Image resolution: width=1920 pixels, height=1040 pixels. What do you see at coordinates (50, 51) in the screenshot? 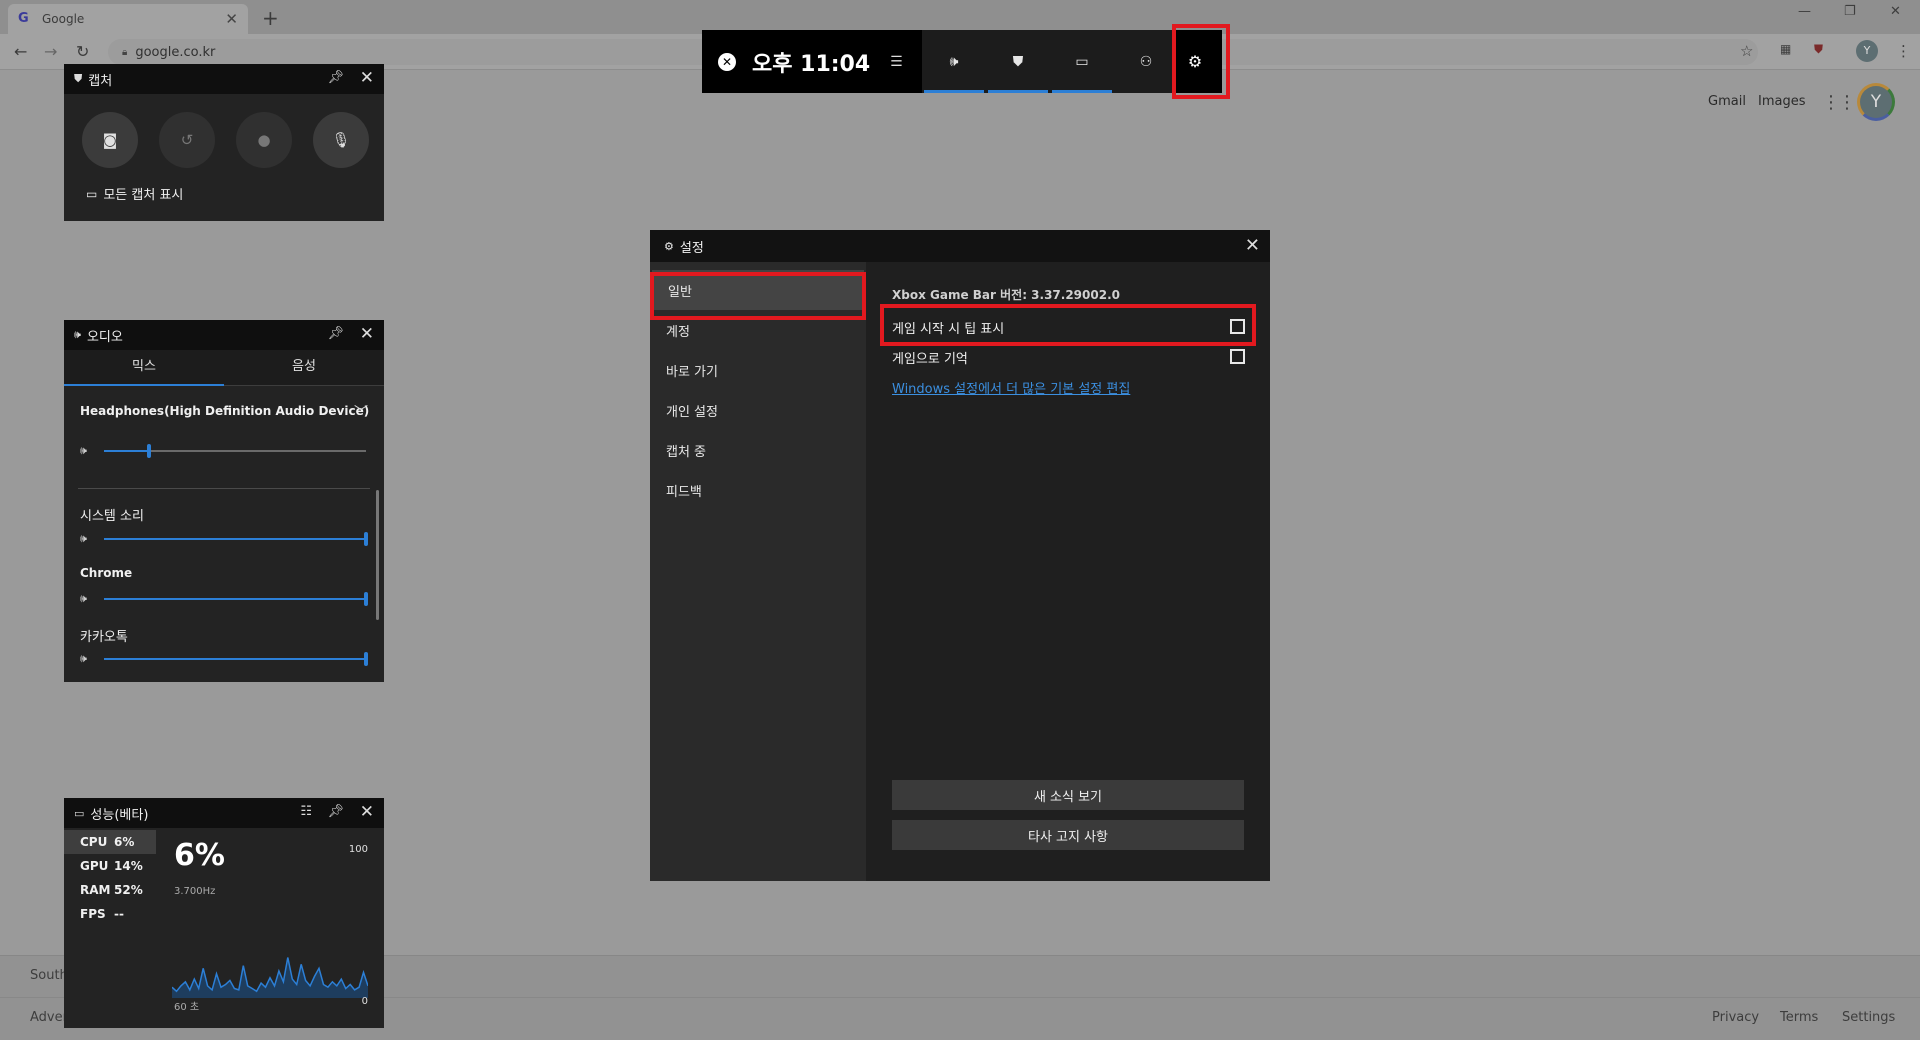
I see `forward-icon: →` at bounding box center [50, 51].